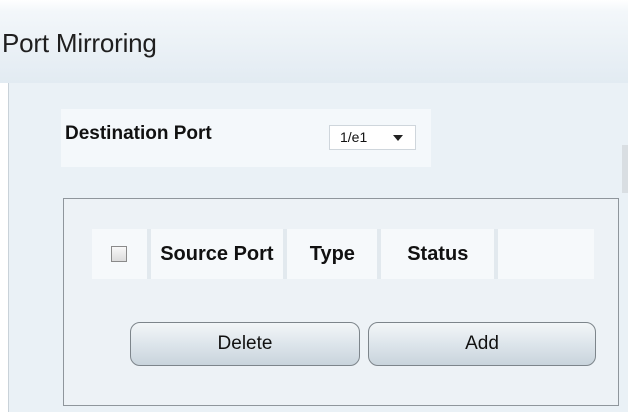  What do you see at coordinates (545, 254) in the screenshot?
I see `column-header-empty` at bounding box center [545, 254].